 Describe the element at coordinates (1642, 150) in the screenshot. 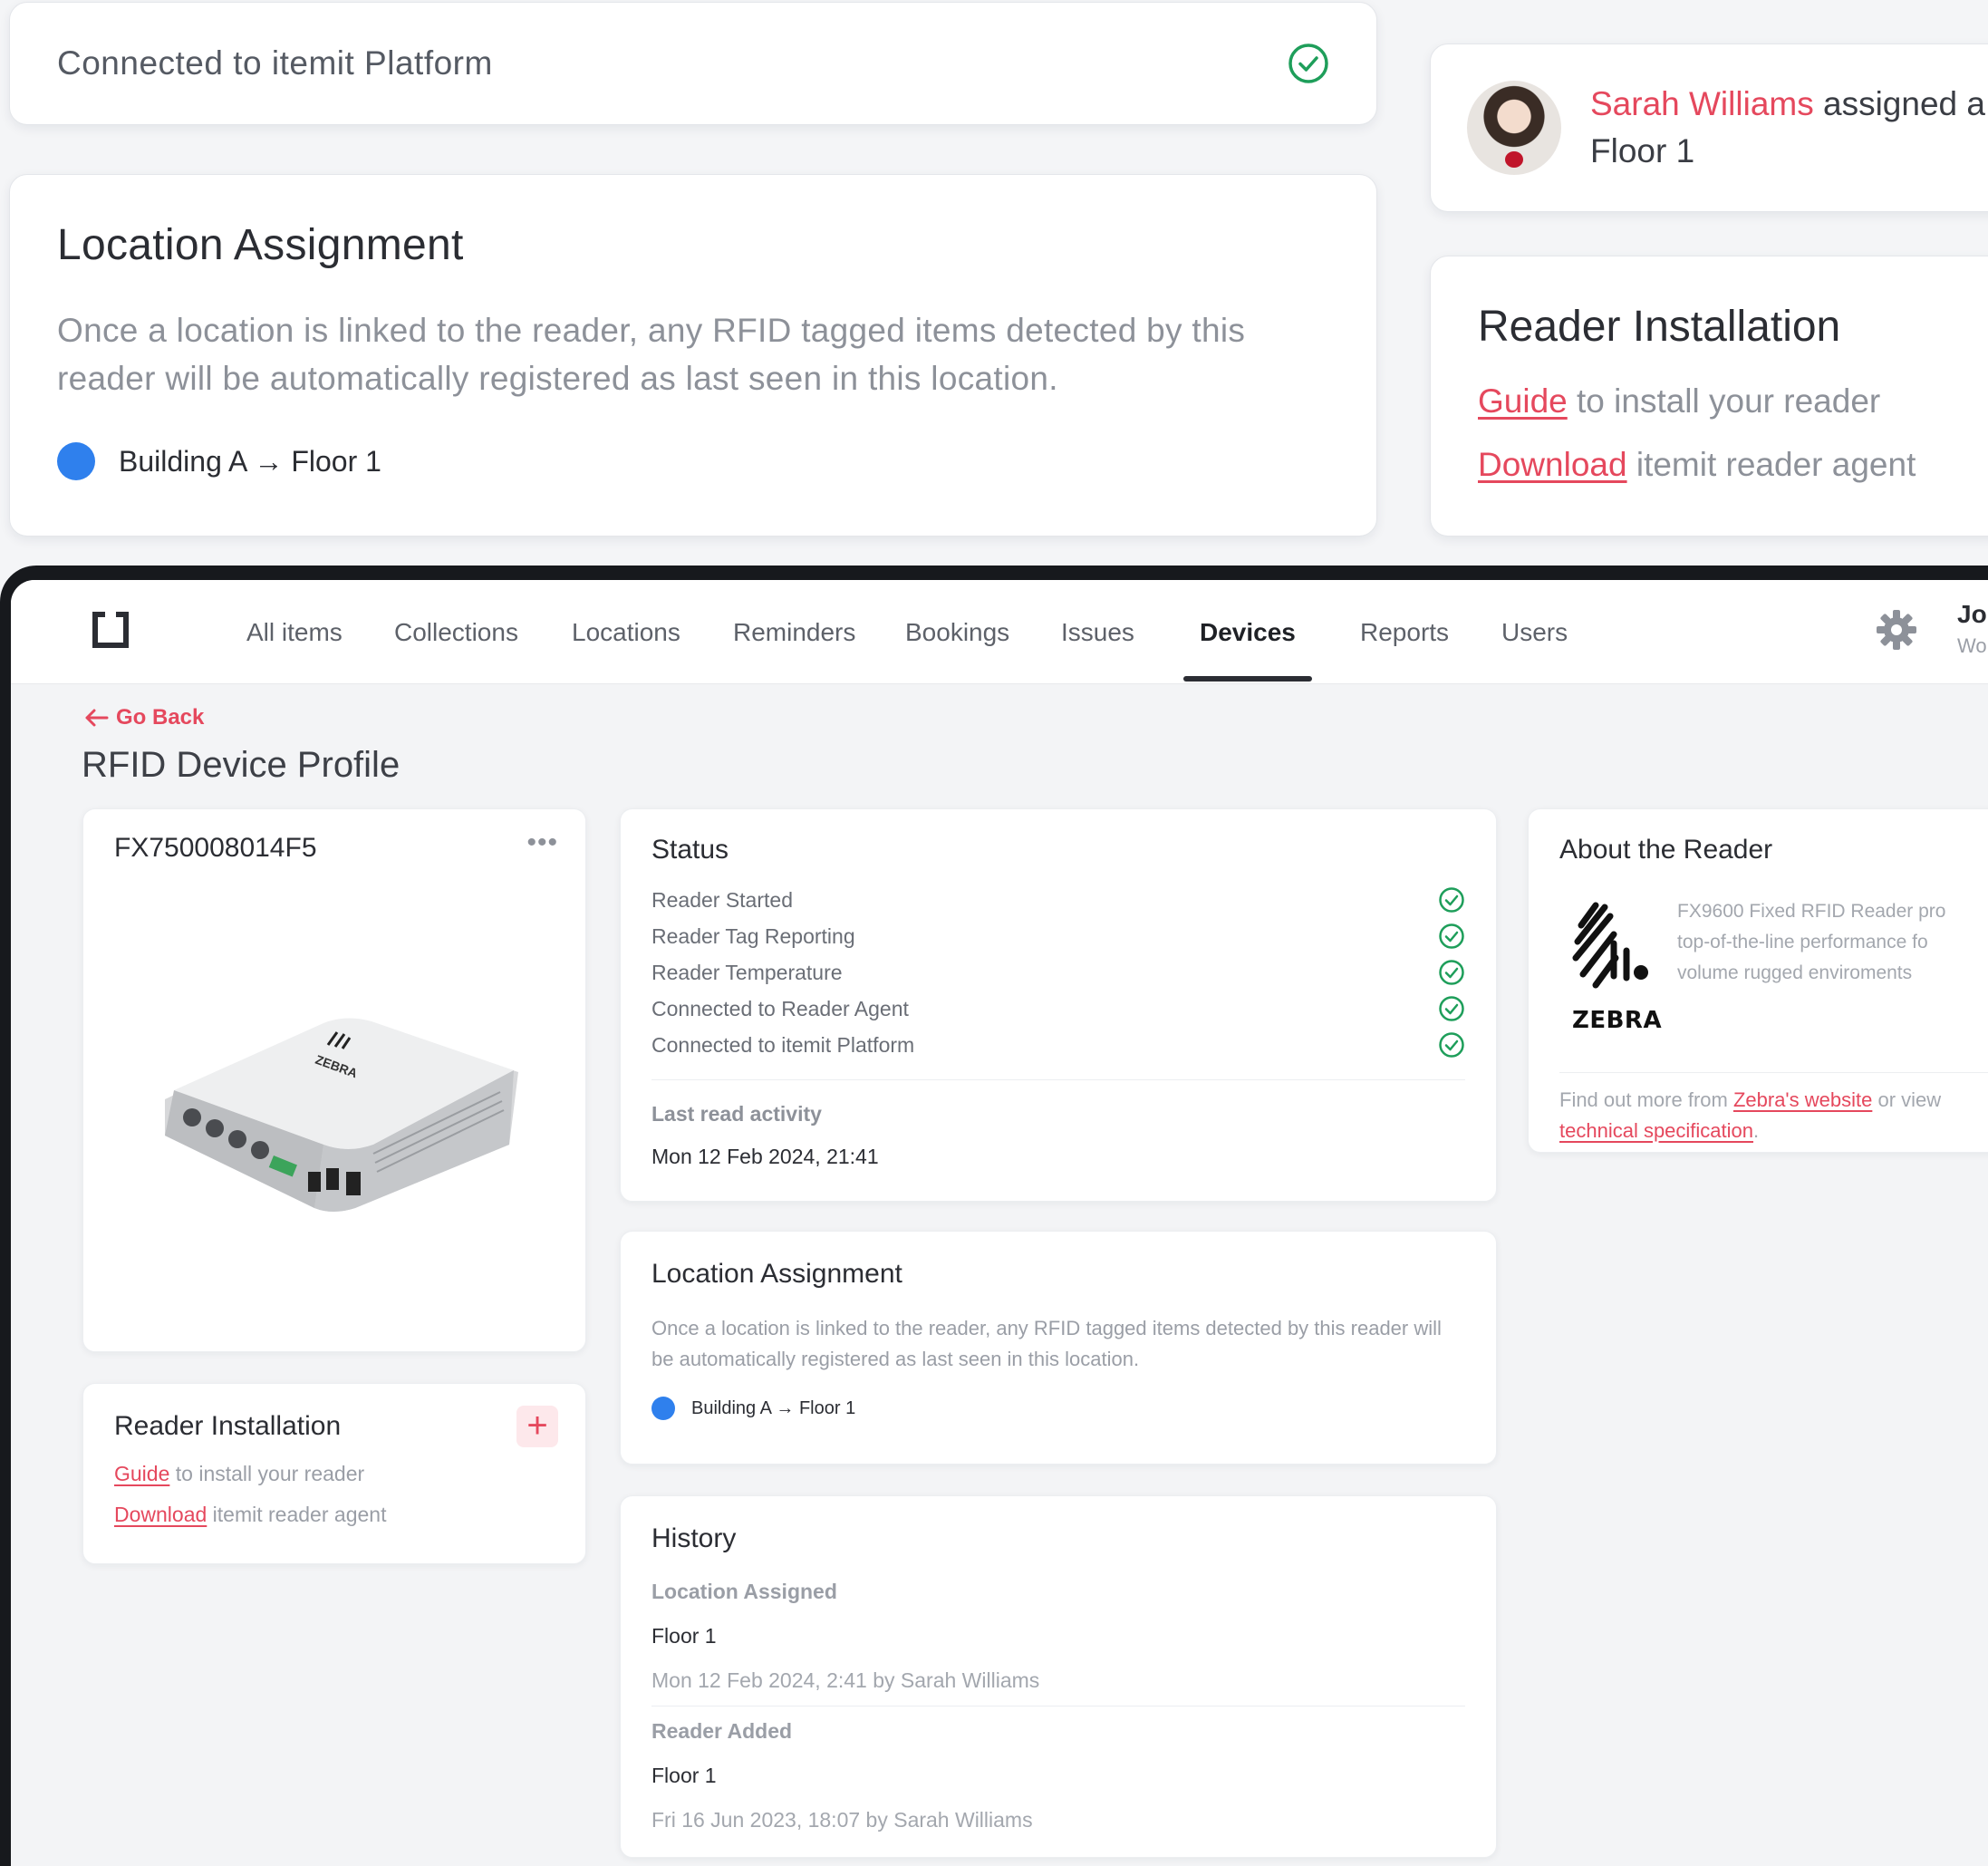

I see `assignment-location: Floor 1` at that location.